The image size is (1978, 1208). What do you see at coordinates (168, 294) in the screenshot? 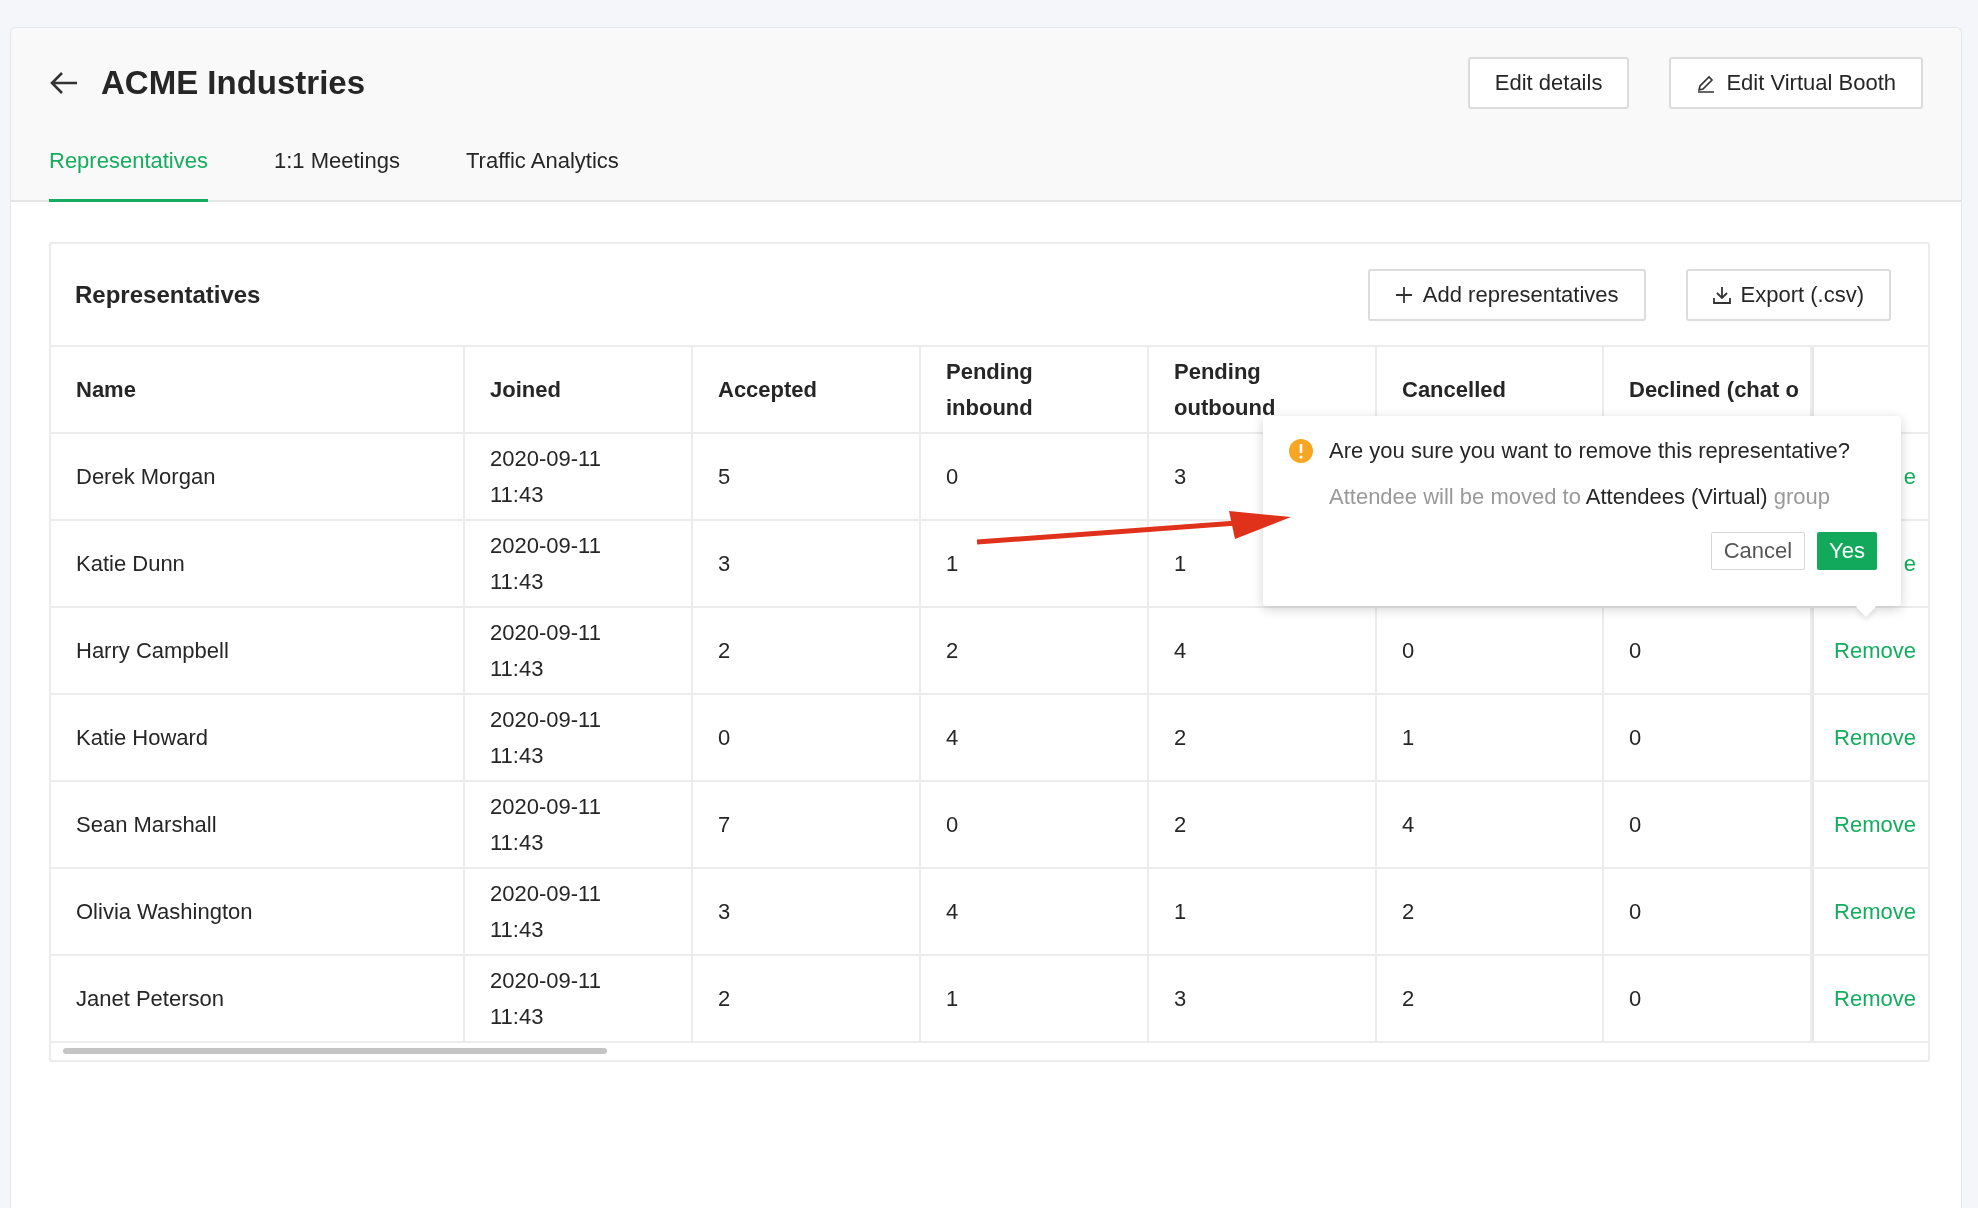
I see `card-title: Representatives` at bounding box center [168, 294].